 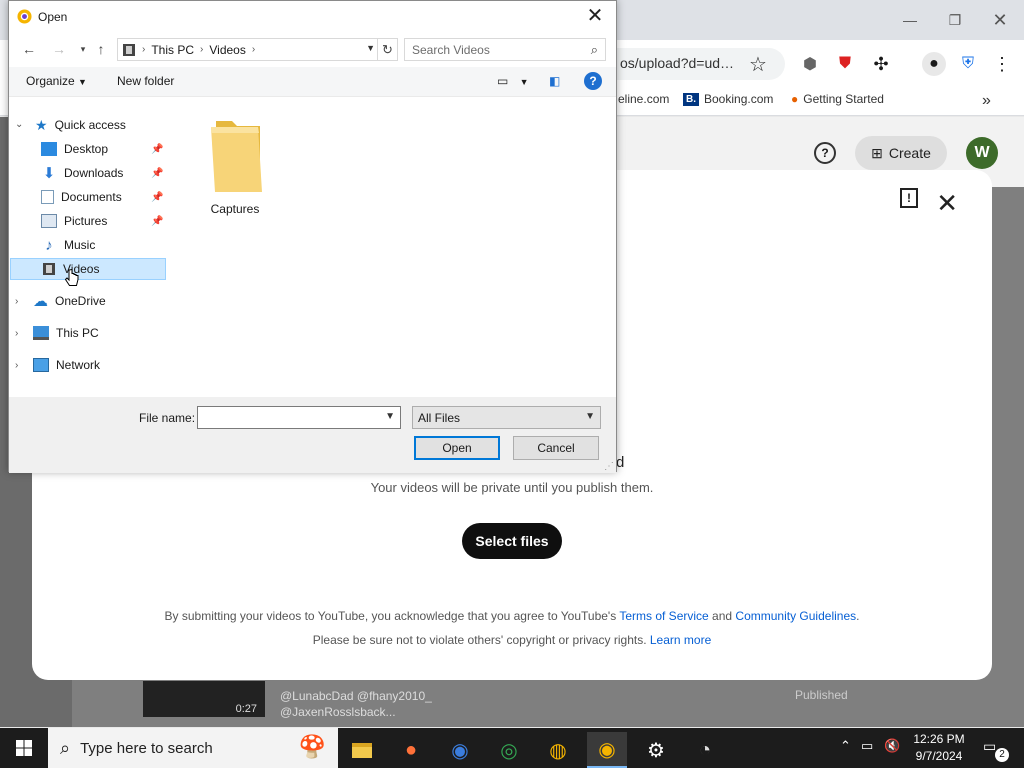 I want to click on file-name-field: ▼, so click(x=299, y=417).